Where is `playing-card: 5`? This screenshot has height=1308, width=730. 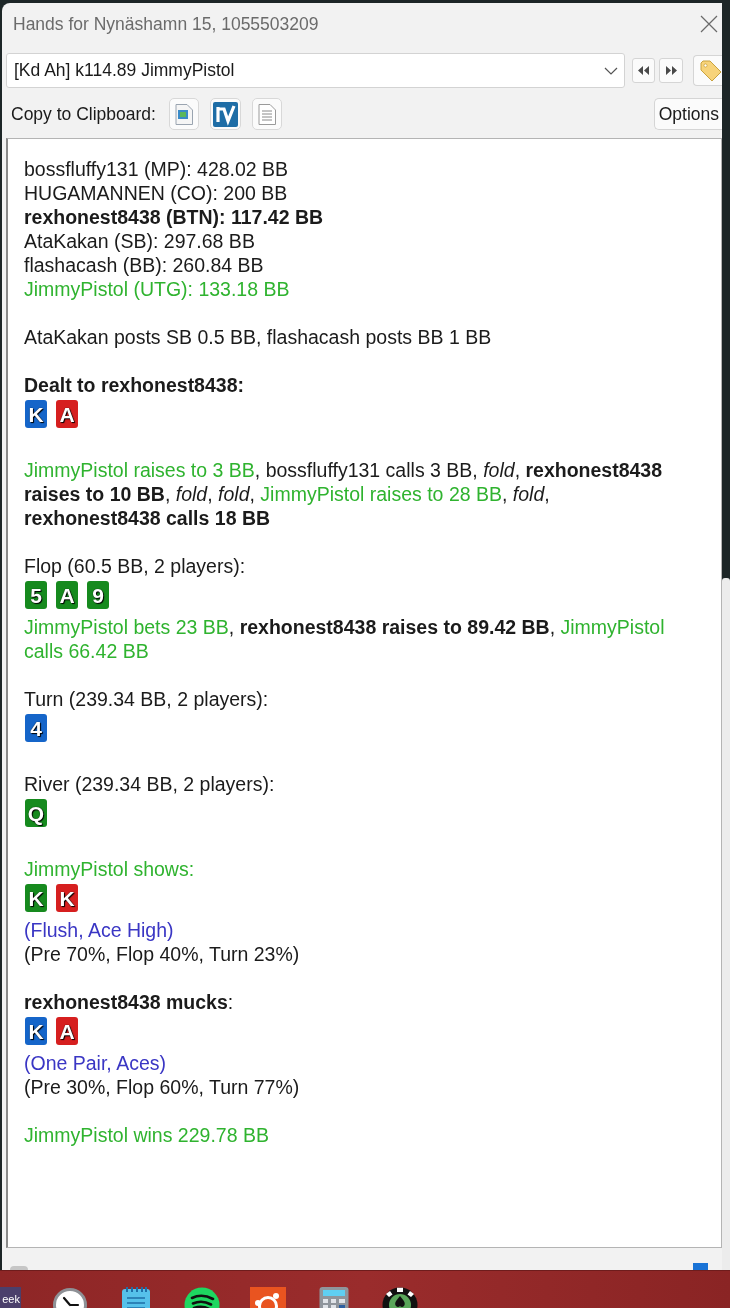
playing-card: 5 is located at coordinates (36, 595).